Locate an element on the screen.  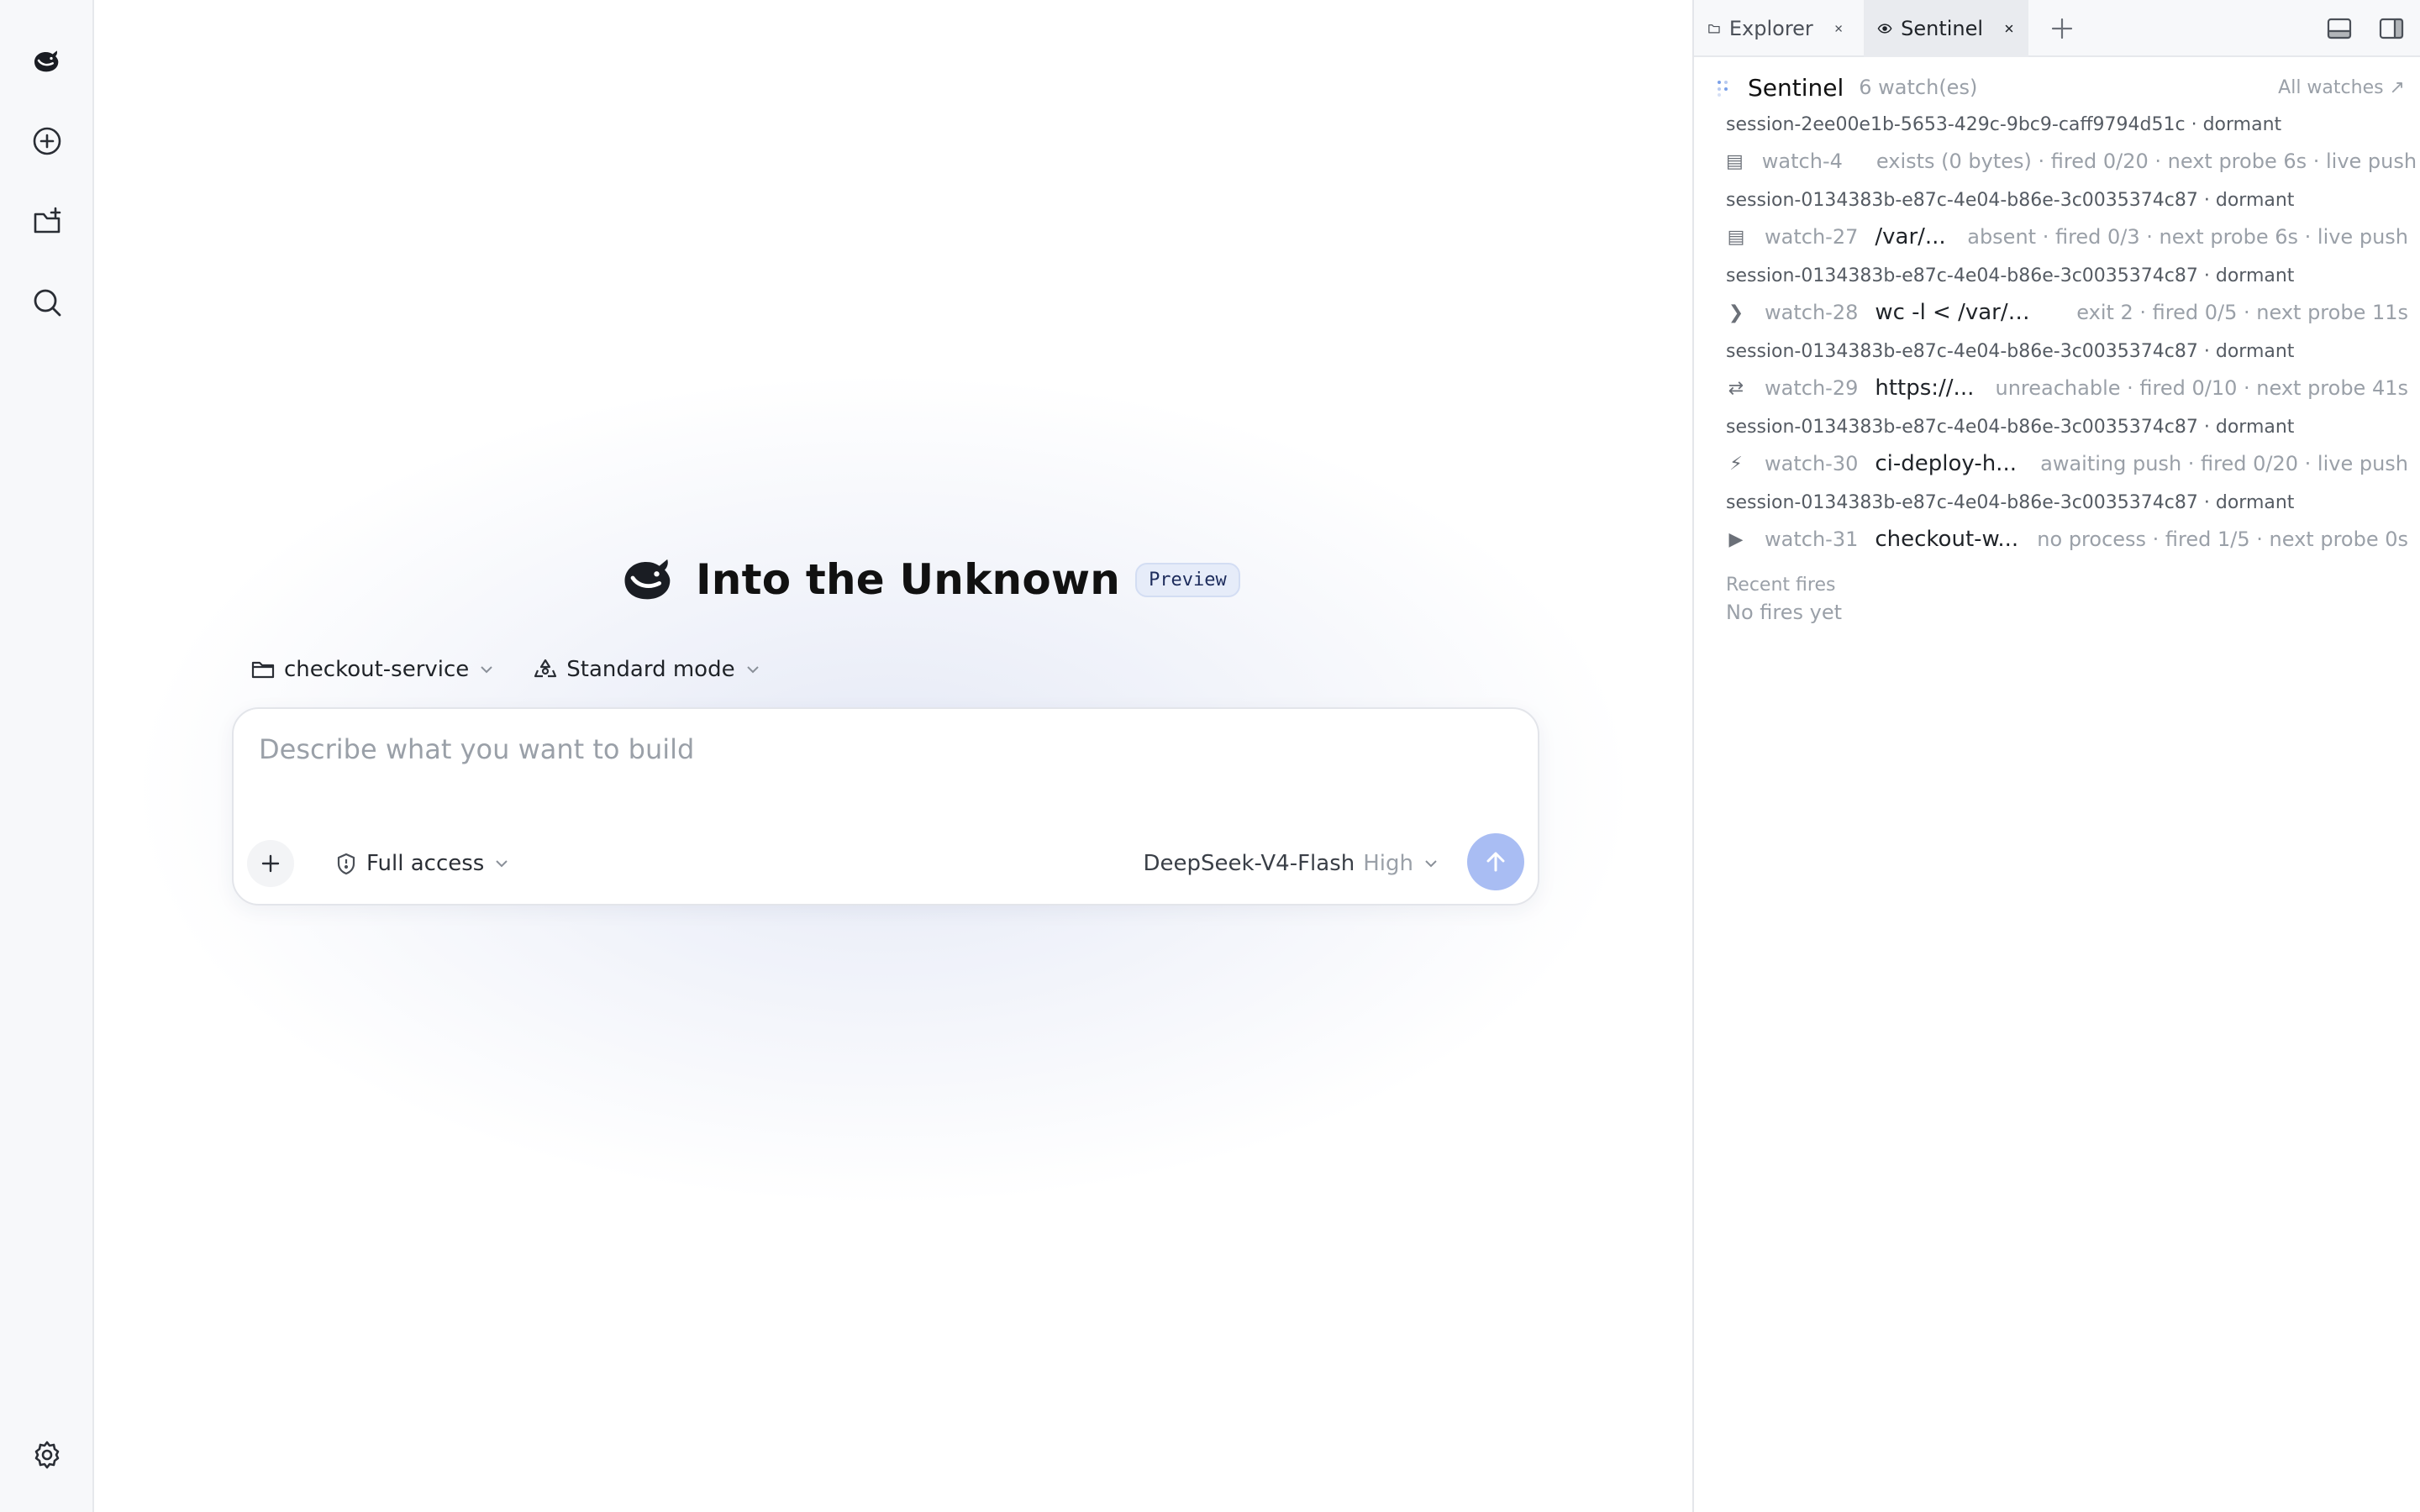
hero-logo is located at coordinates (649, 579).